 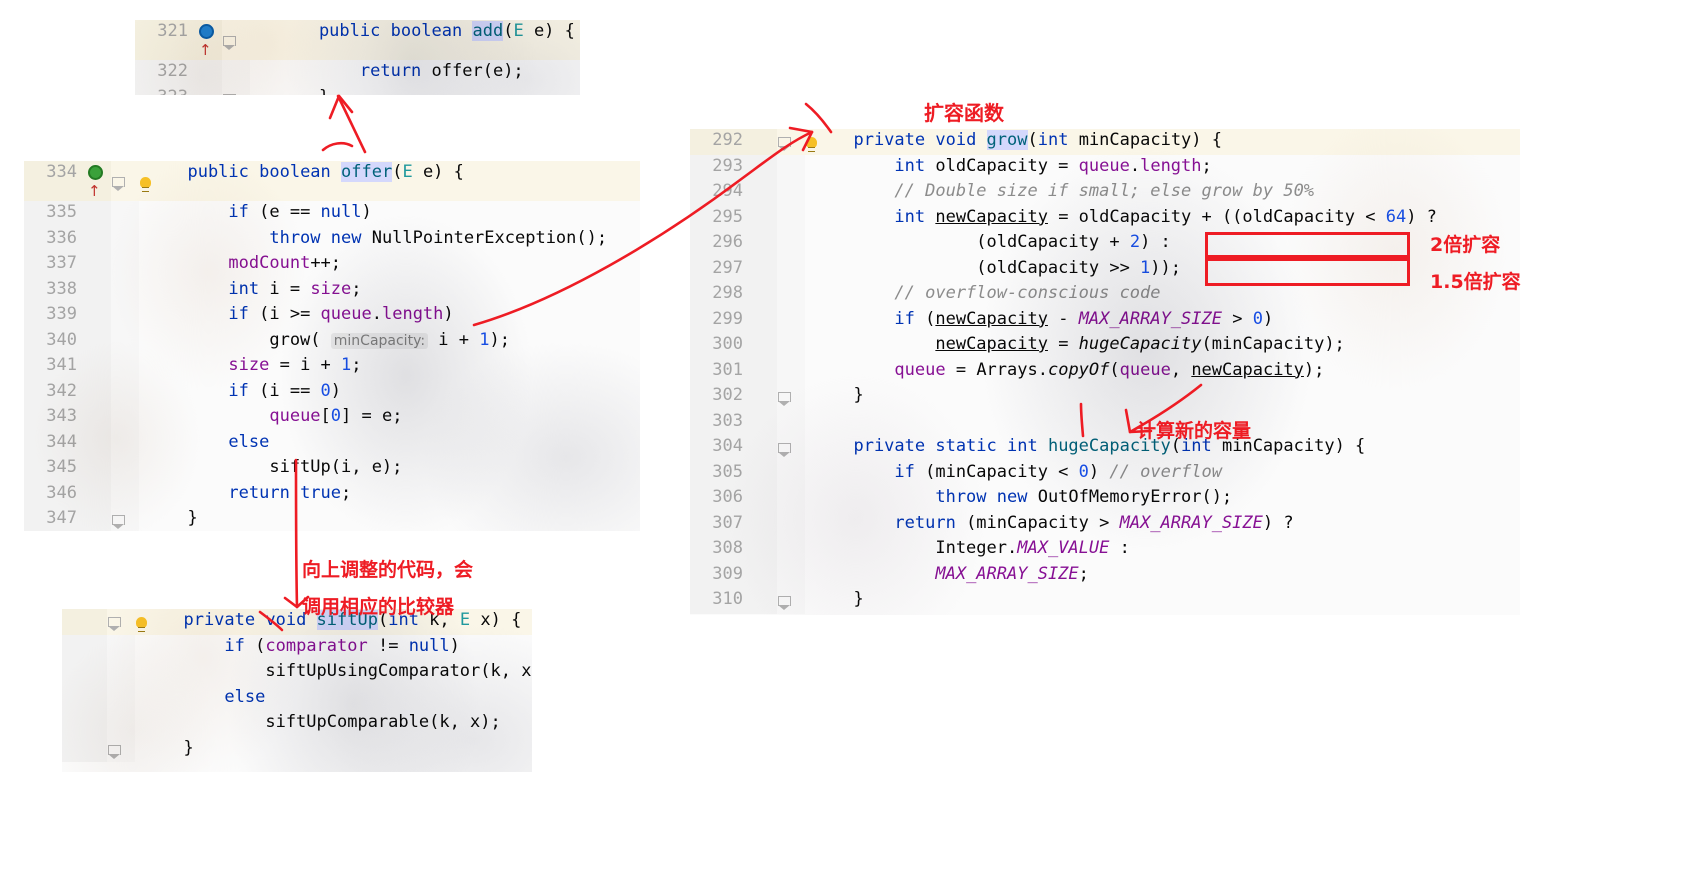 I want to click on code-line: 322 return offer(e);, so click(x=357, y=73).